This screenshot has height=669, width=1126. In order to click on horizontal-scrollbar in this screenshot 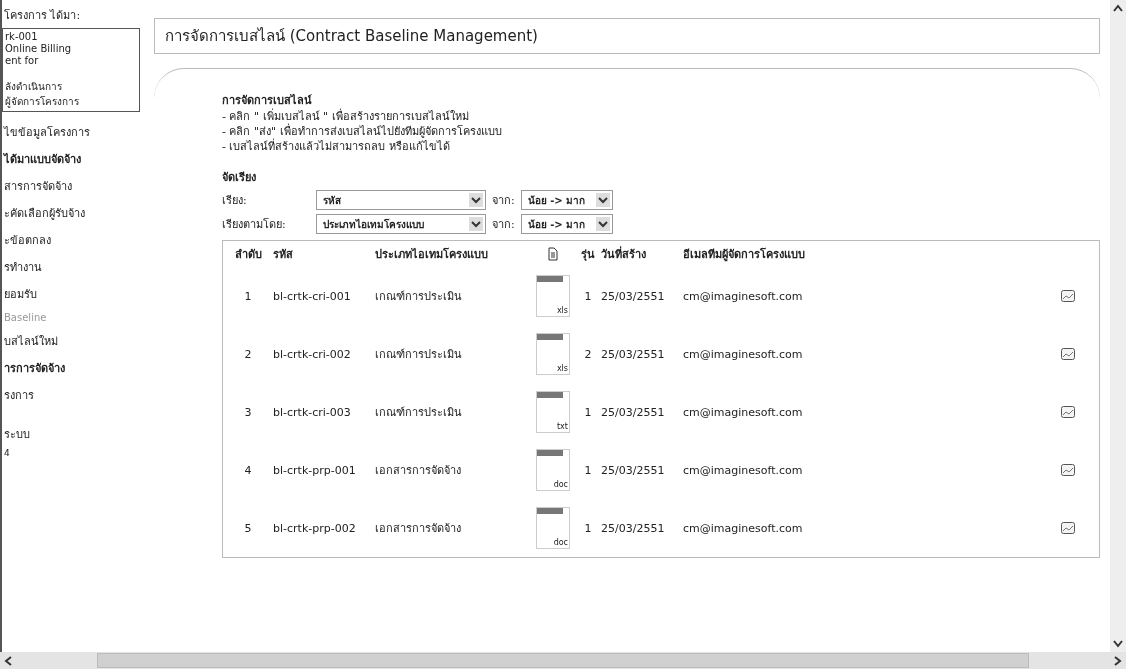, I will do `click(563, 660)`.